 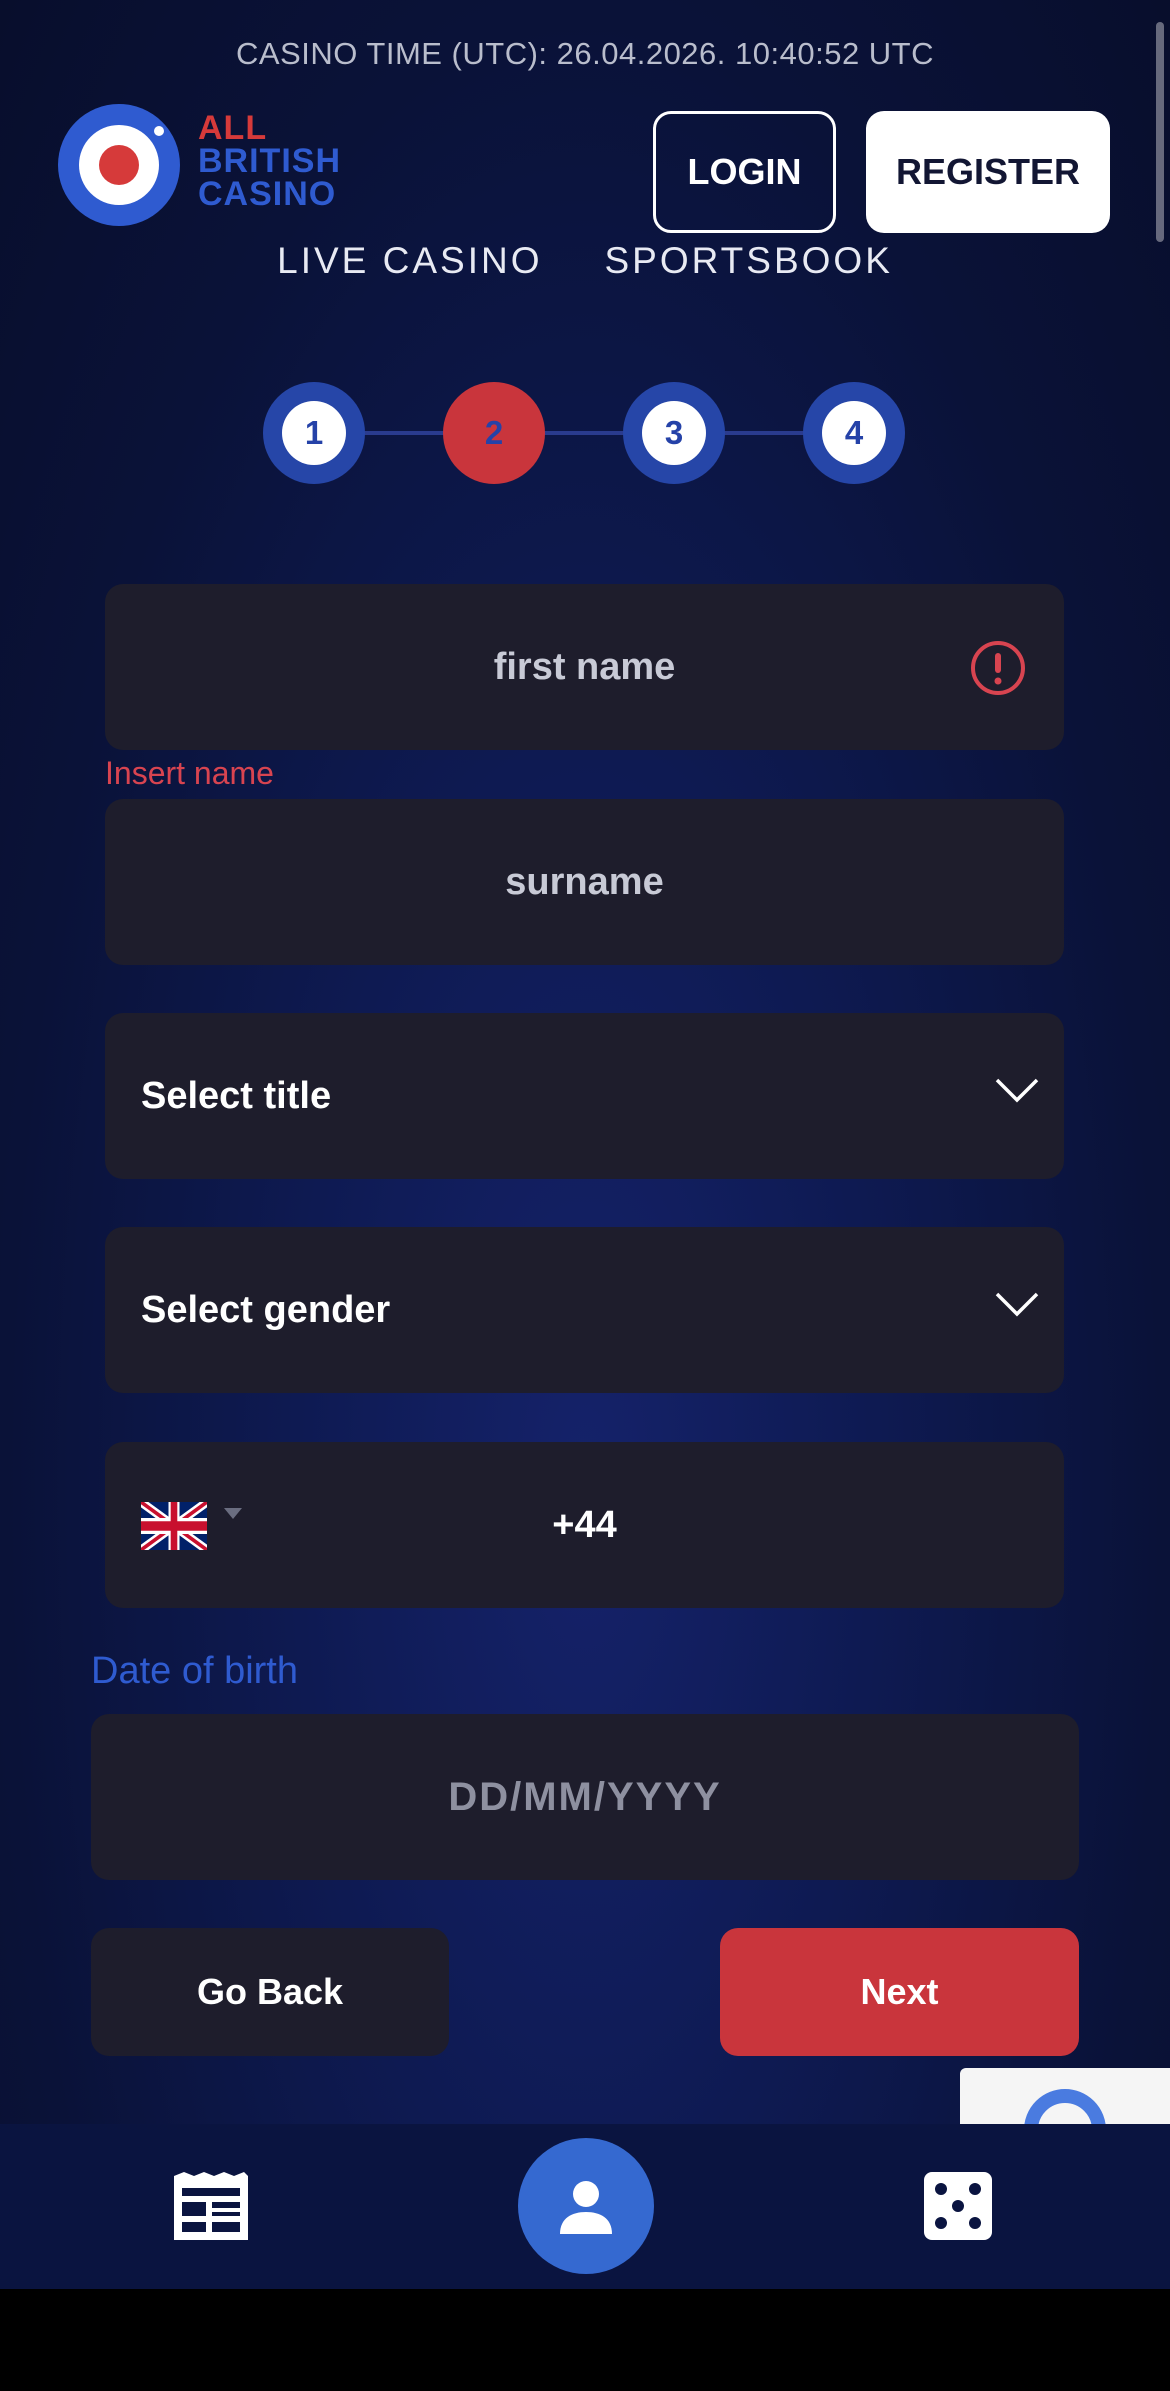 I want to click on step-4-label: 4, so click(x=854, y=433).